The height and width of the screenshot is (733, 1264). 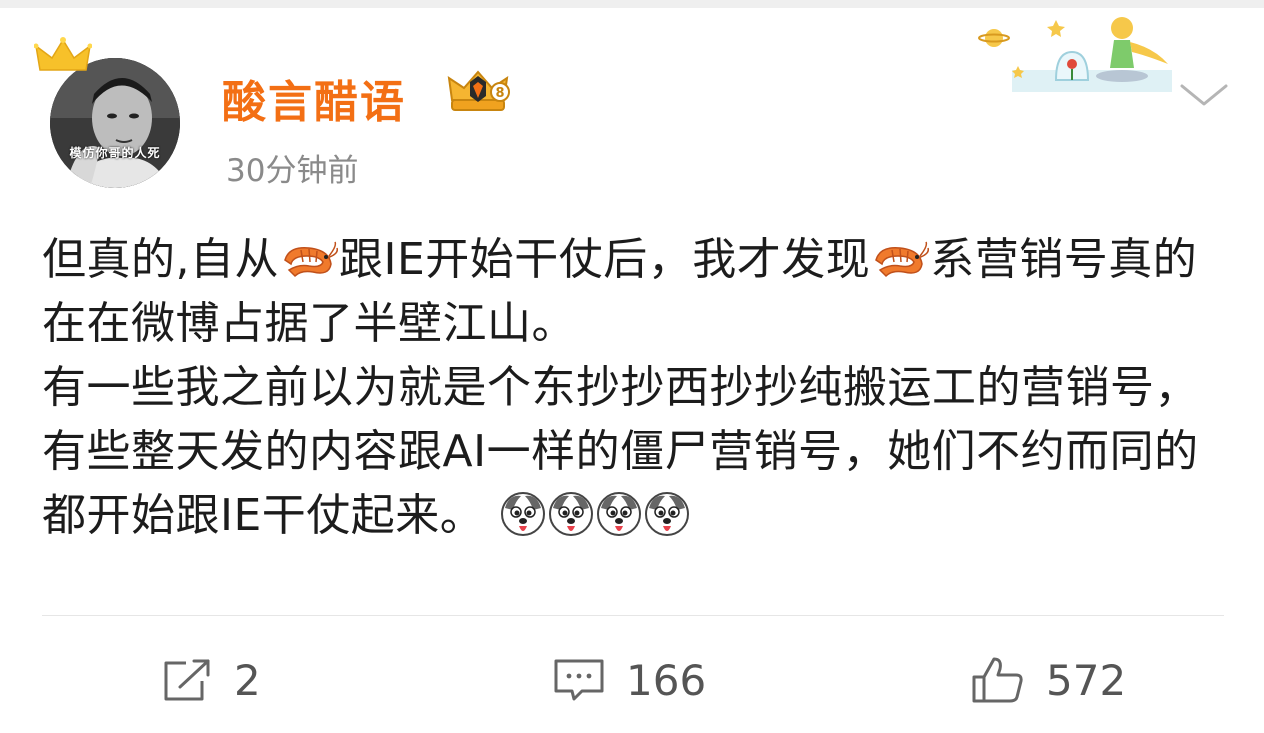 I want to click on username: 酸言醋语, so click(x=314, y=98).